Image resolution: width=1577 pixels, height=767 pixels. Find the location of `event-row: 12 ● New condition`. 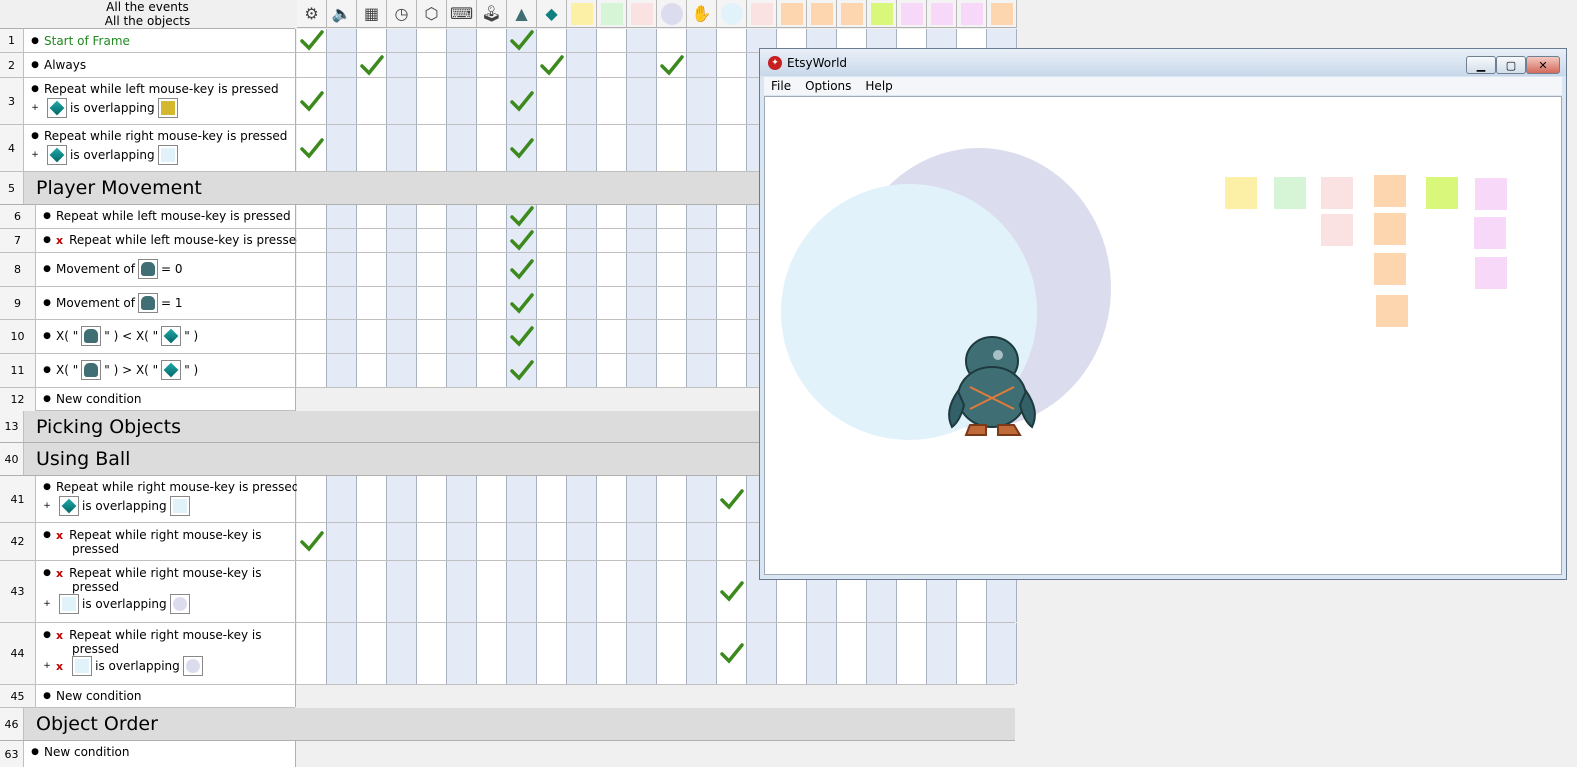

event-row: 12 ● New condition is located at coordinates (380, 399).